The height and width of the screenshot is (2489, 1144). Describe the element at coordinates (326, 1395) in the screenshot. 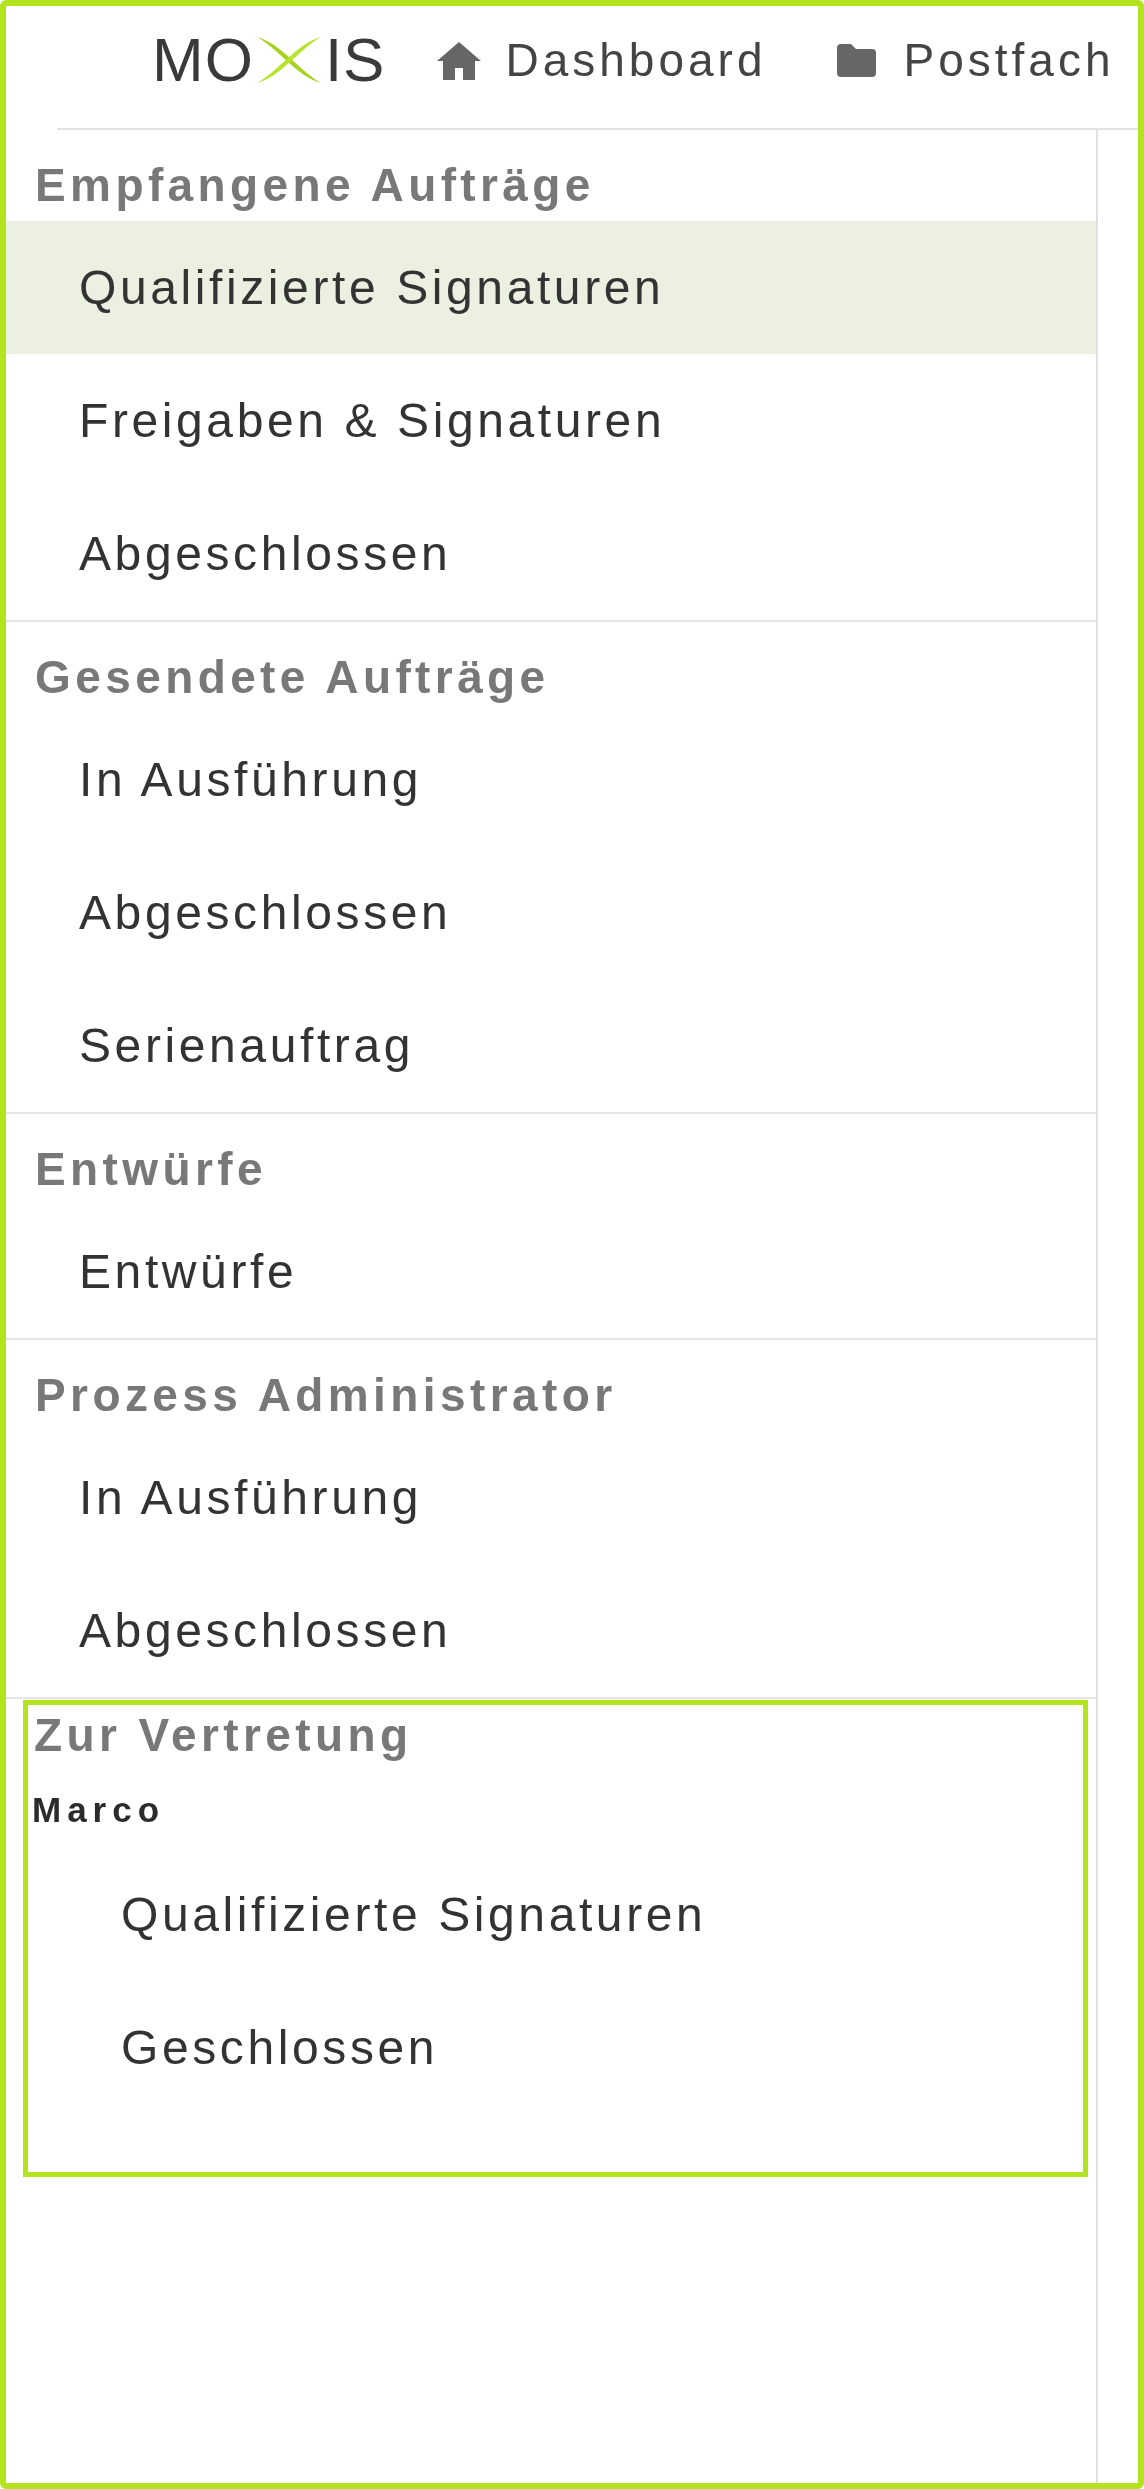

I see `section-heading: Prozess Administrator` at that location.